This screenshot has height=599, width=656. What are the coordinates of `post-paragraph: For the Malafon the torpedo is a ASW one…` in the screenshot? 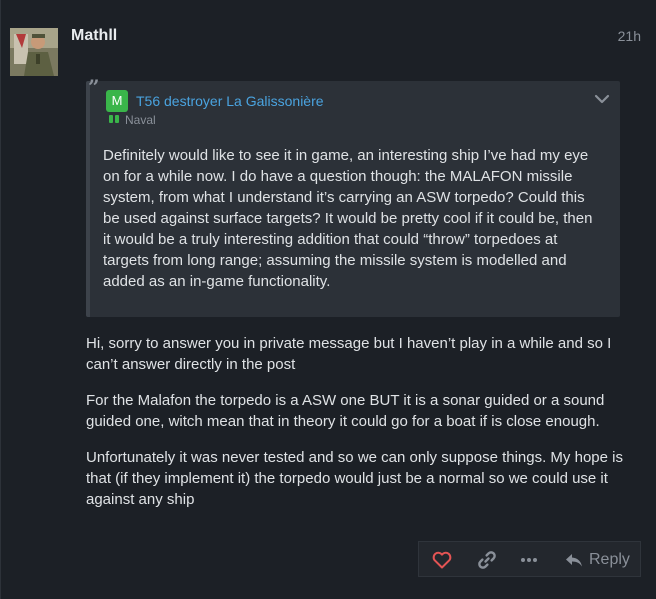 It's located at (345, 411).